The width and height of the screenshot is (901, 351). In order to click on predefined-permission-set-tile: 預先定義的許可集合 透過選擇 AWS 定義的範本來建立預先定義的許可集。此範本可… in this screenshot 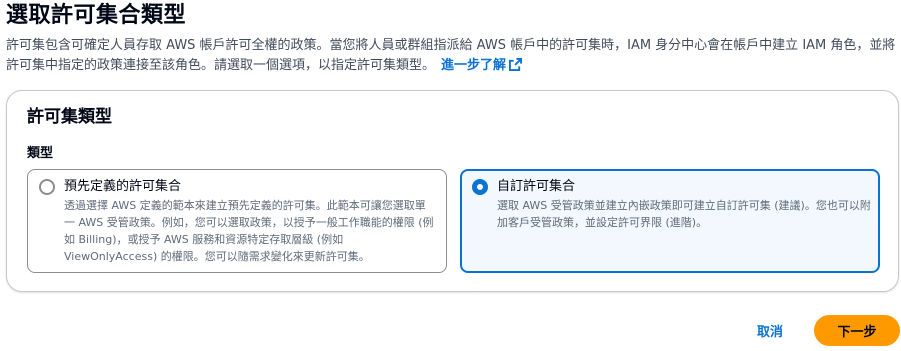, I will do `click(237, 221)`.